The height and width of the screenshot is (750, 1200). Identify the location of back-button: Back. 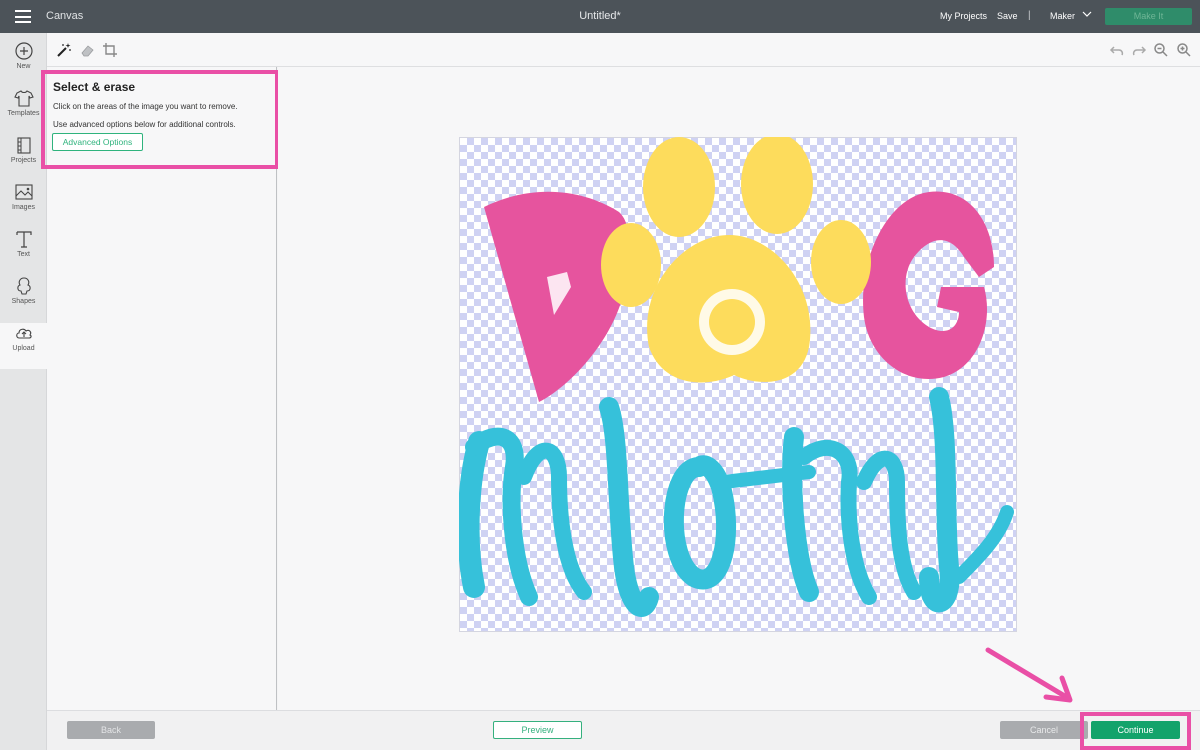
(111, 730).